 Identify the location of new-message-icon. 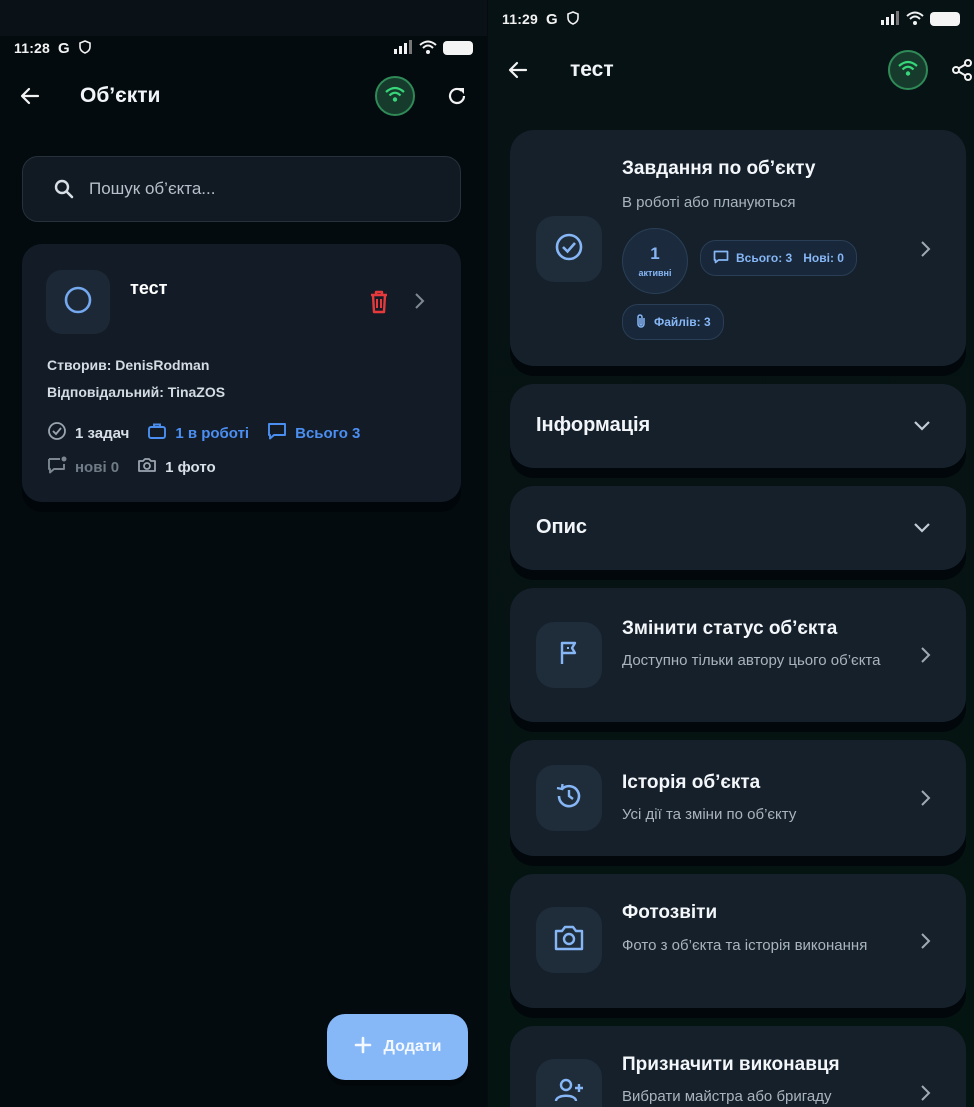
(57, 467).